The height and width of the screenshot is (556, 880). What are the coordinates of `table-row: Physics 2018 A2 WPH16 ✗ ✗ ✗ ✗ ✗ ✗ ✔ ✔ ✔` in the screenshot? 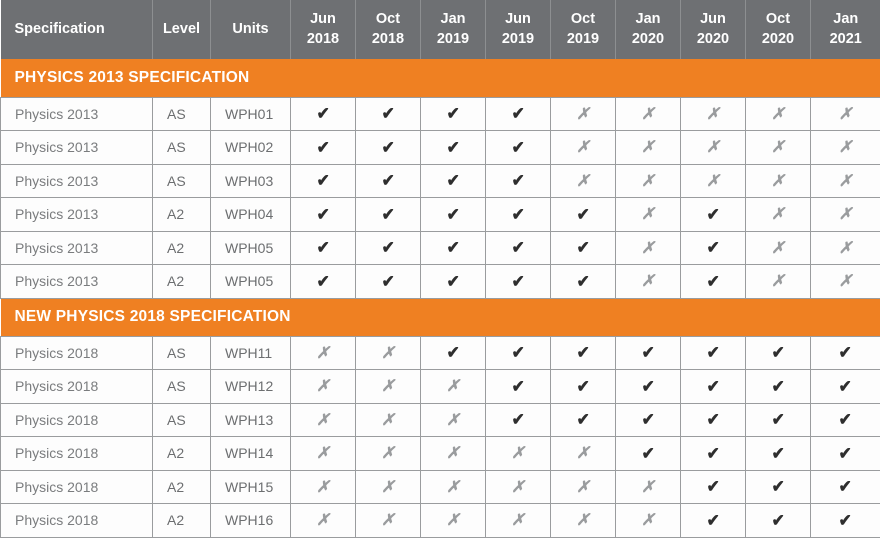 It's located at (440, 520).